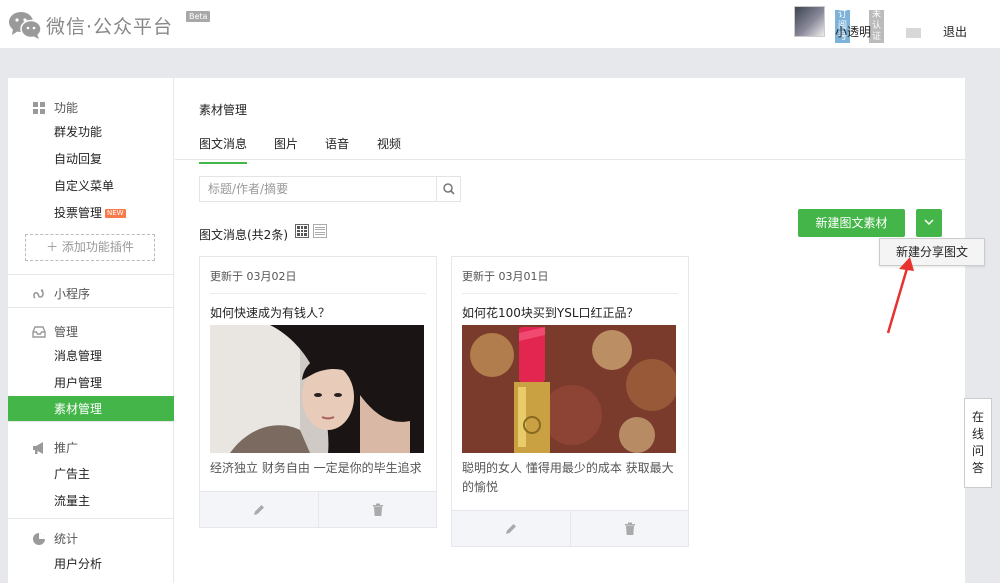 The height and width of the screenshot is (583, 1000). I want to click on online-qa-label: 在线问答, so click(977, 442).